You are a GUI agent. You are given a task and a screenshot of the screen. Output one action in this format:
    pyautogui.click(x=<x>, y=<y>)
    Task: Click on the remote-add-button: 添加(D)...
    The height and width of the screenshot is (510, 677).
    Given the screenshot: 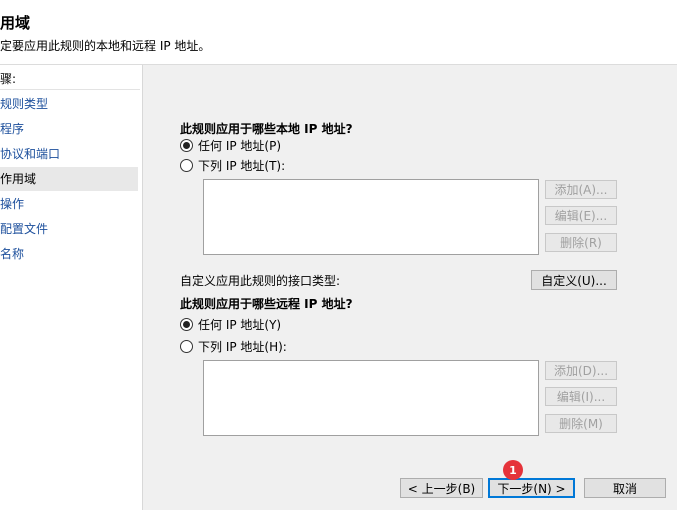 What is the action you would take?
    pyautogui.click(x=581, y=370)
    